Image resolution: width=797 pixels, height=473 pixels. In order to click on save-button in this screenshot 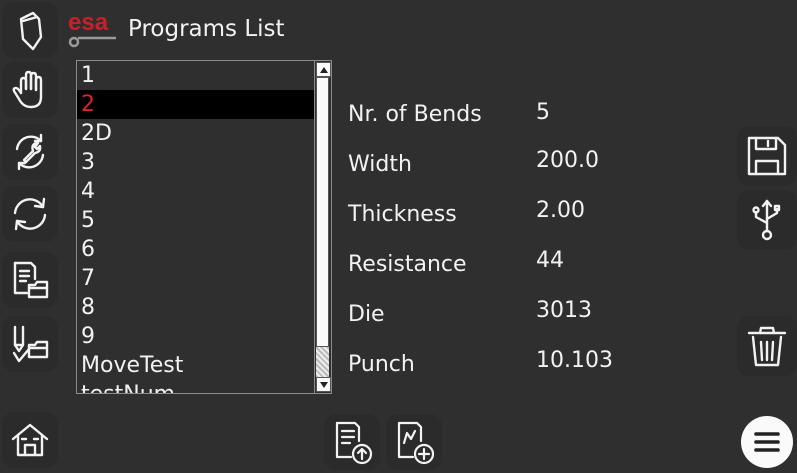, I will do `click(767, 156)`.